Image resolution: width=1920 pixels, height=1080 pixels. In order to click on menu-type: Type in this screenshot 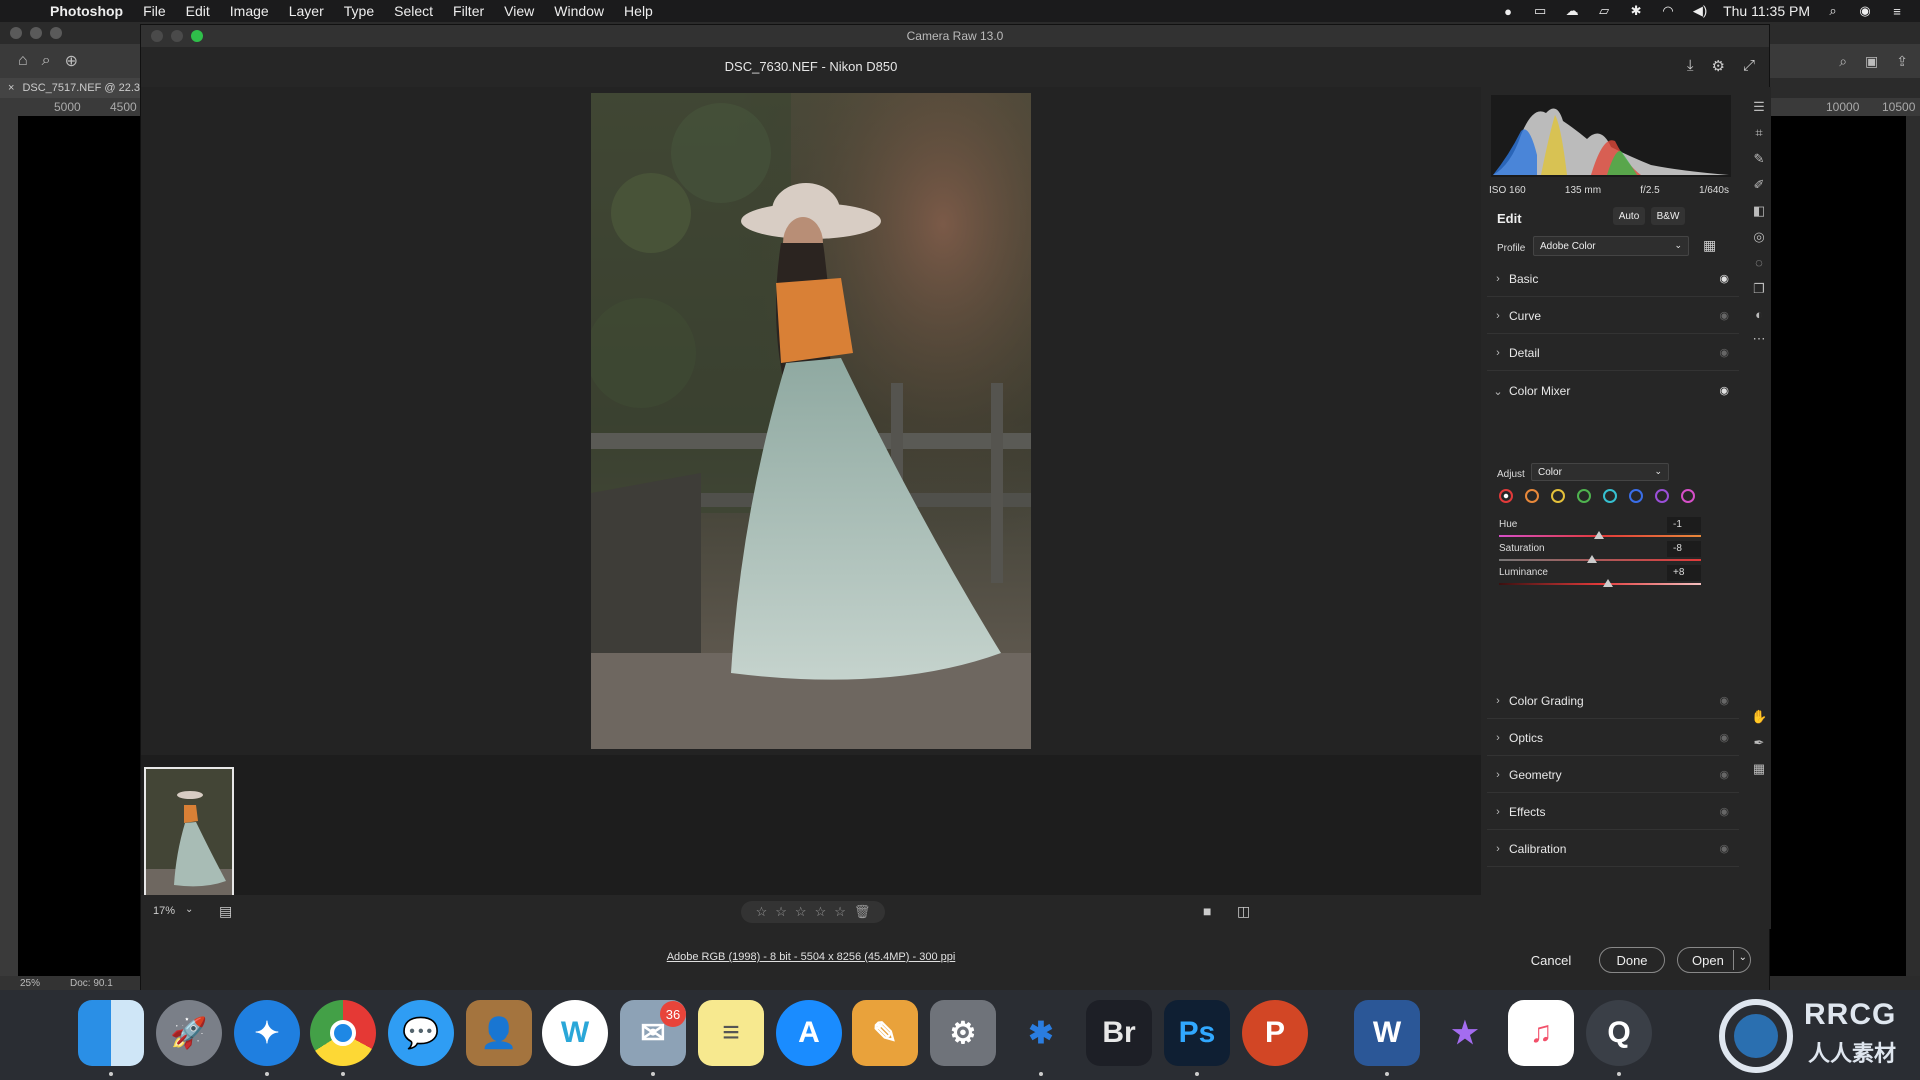, I will do `click(359, 11)`.